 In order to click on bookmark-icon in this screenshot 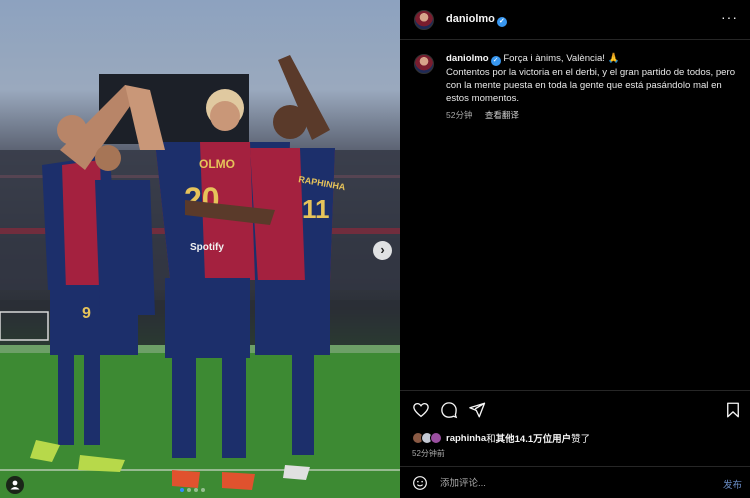, I will do `click(733, 410)`.